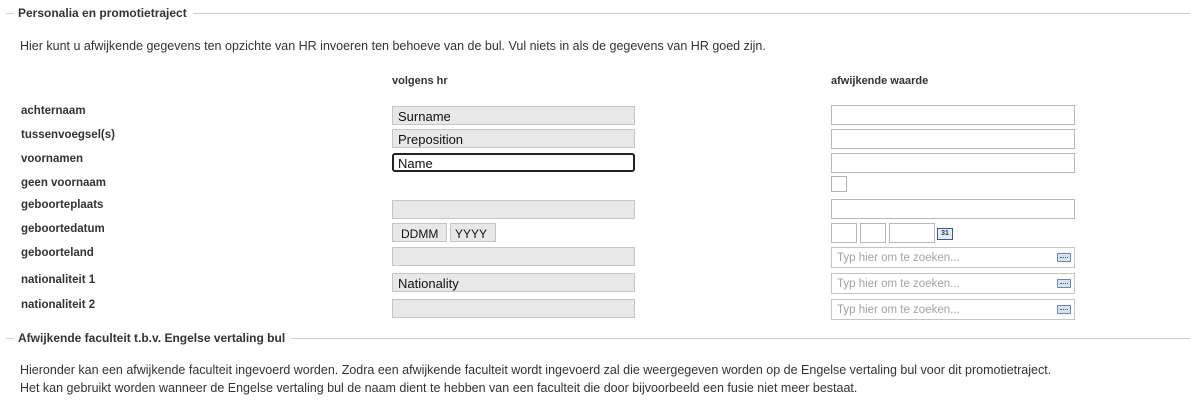 This screenshot has width=1190, height=411. I want to click on label-geboorteland: geboorteland, so click(57, 253).